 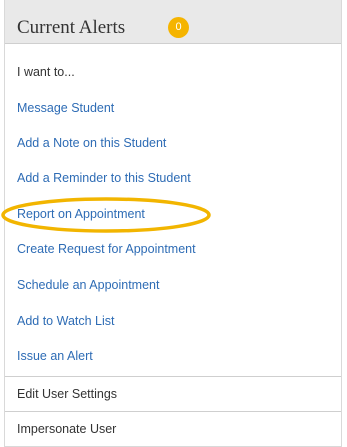 What do you see at coordinates (106, 249) in the screenshot?
I see `create-request-link: Create Request for Appointment` at bounding box center [106, 249].